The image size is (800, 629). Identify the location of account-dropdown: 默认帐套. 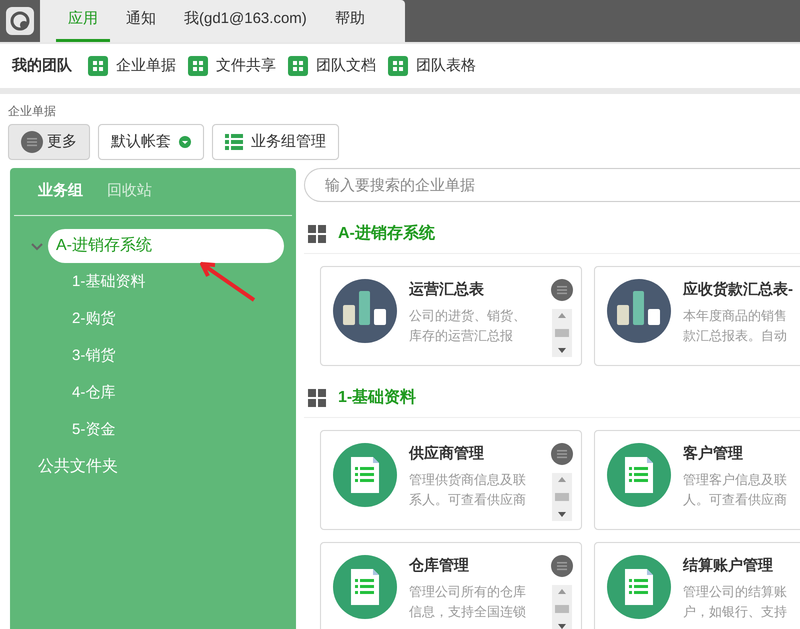
(151, 142).